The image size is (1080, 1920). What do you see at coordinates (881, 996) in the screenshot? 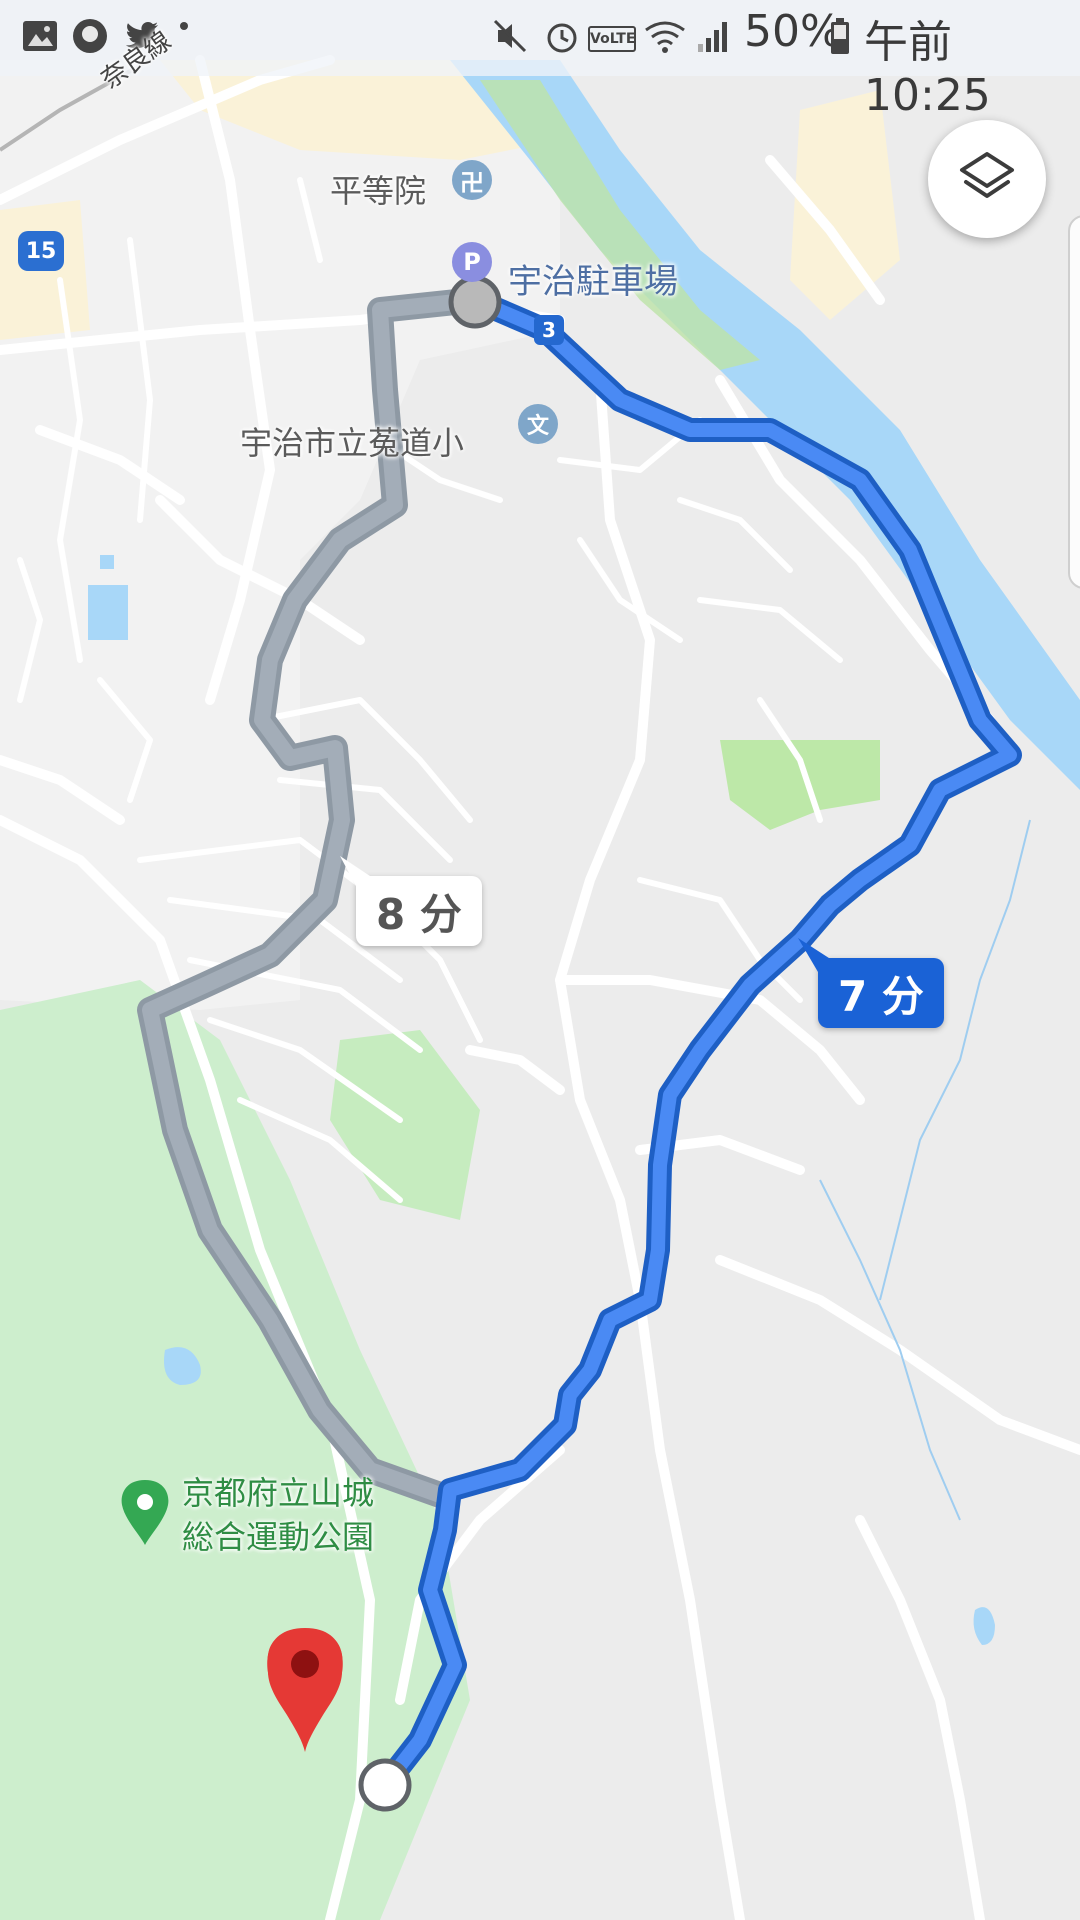
I see `selected-route-time-label: 7 分` at bounding box center [881, 996].